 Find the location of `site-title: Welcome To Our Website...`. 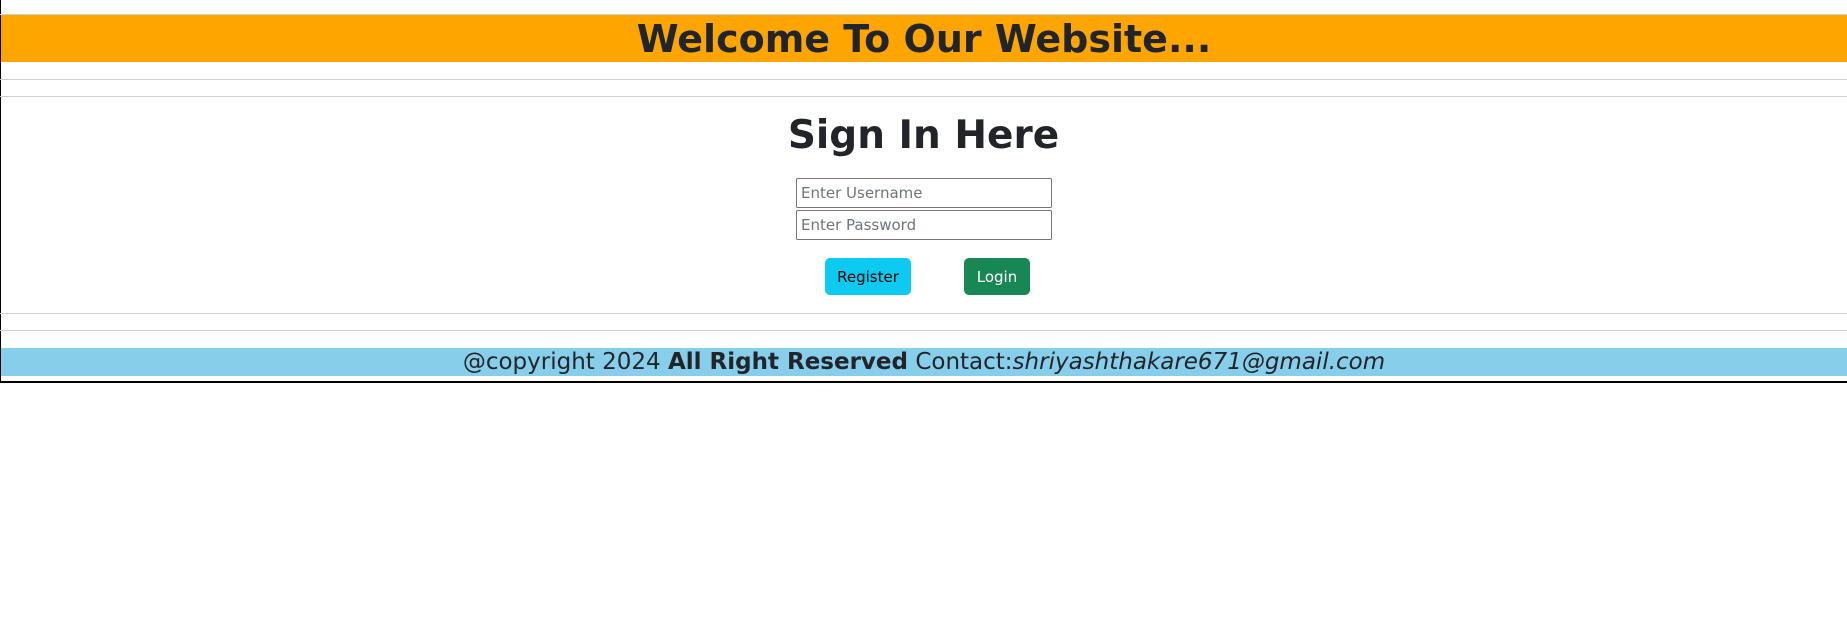

site-title: Welcome To Our Website... is located at coordinates (924, 38).